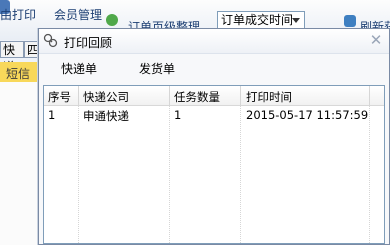 This screenshot has height=245, width=390. Describe the element at coordinates (214, 114) in the screenshot. I see `table-row: 1 申通快递 1 2015-05-17 11:57:59` at that location.